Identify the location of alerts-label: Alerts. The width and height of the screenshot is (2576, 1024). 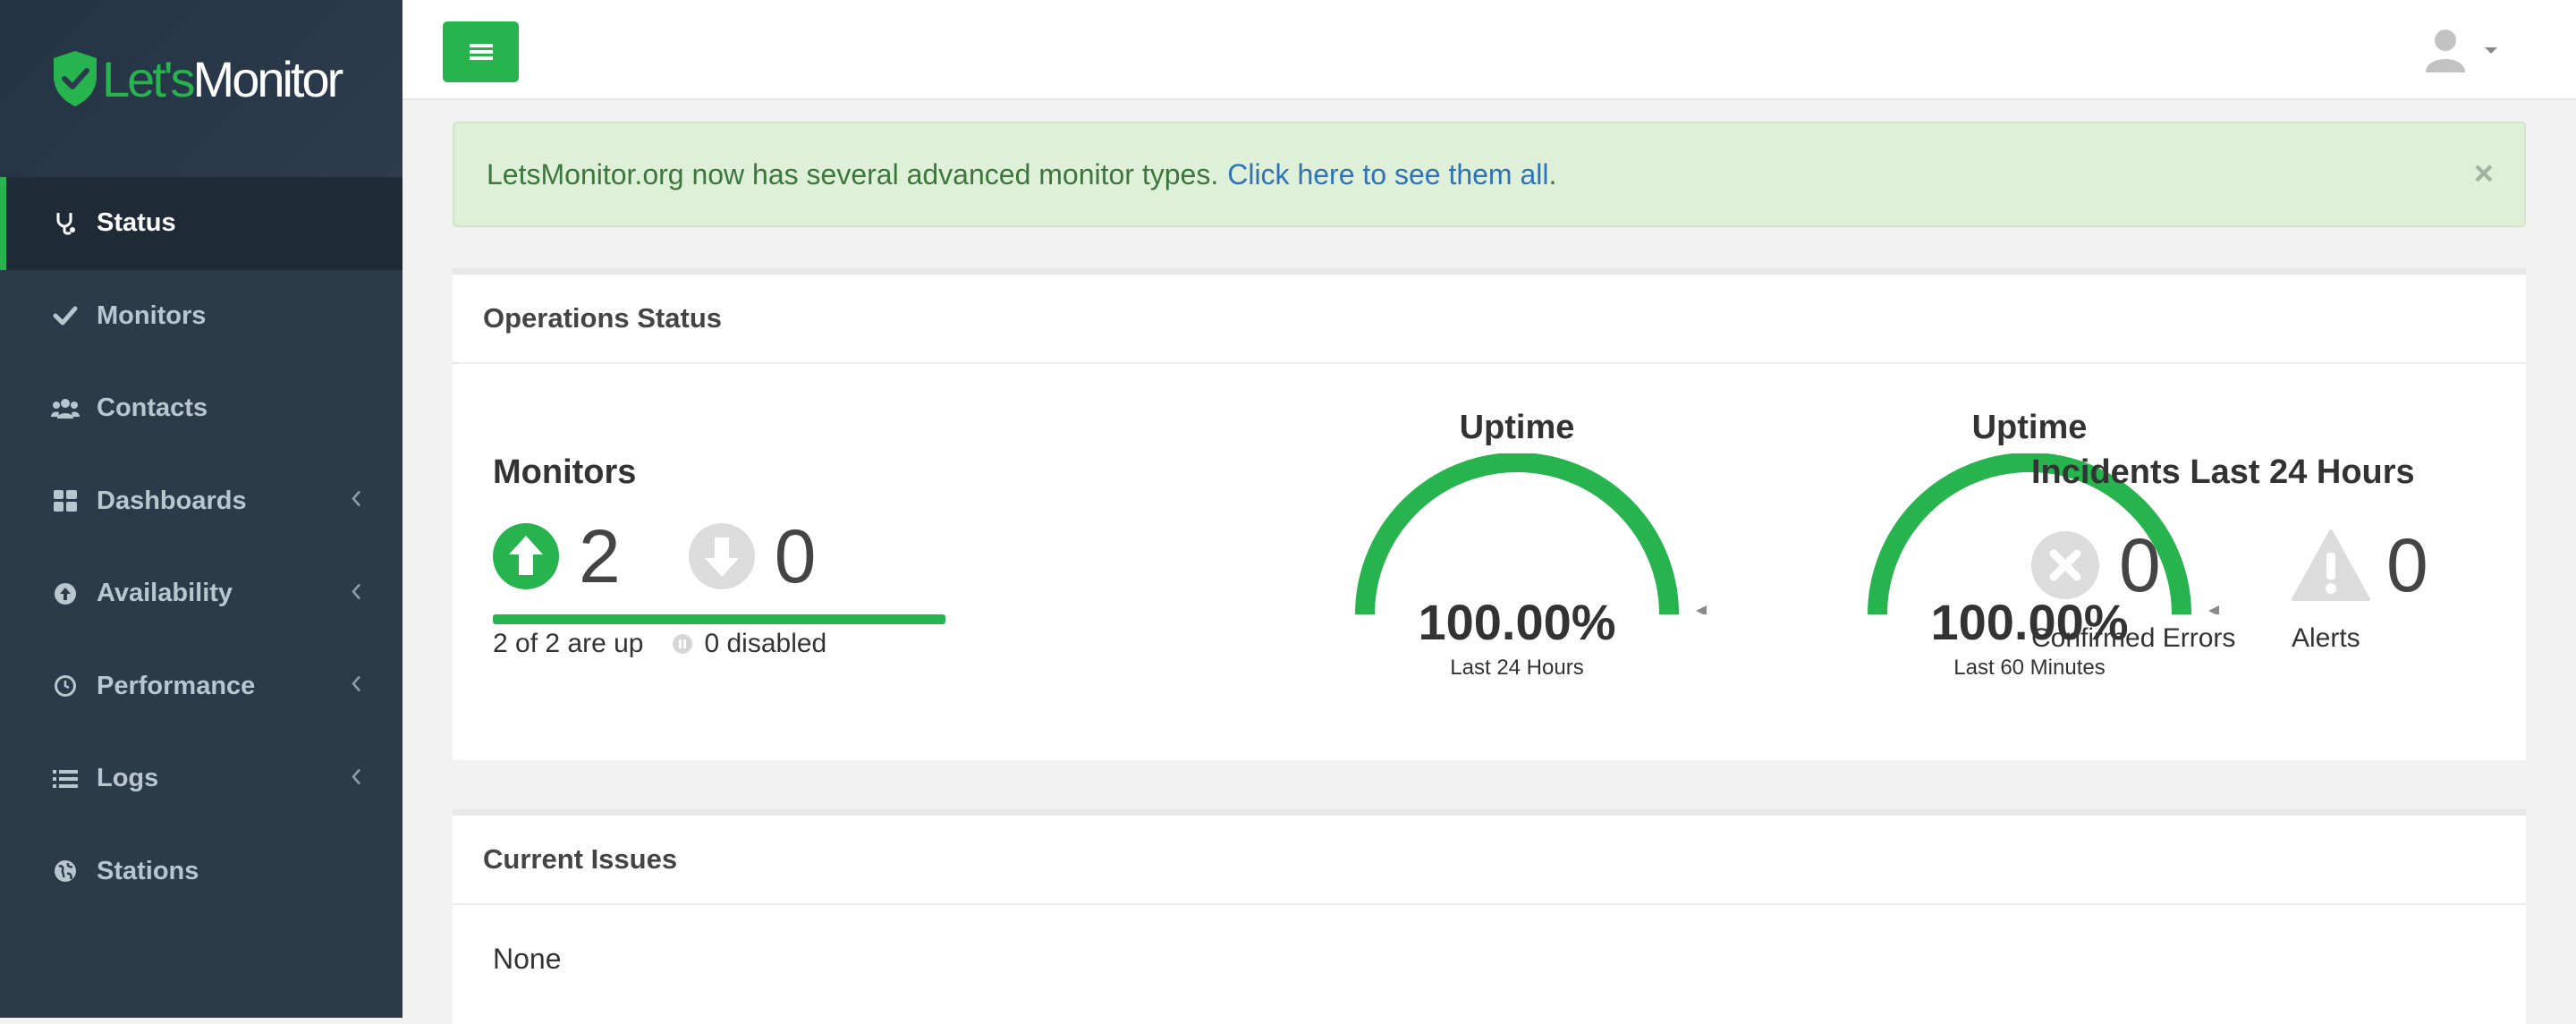
(2326, 638).